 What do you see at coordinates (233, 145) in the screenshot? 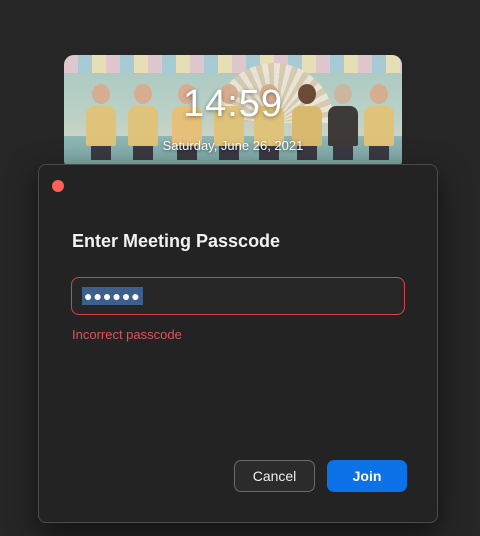
I see `lockscreen-date: Saturday, June 26, 2021` at bounding box center [233, 145].